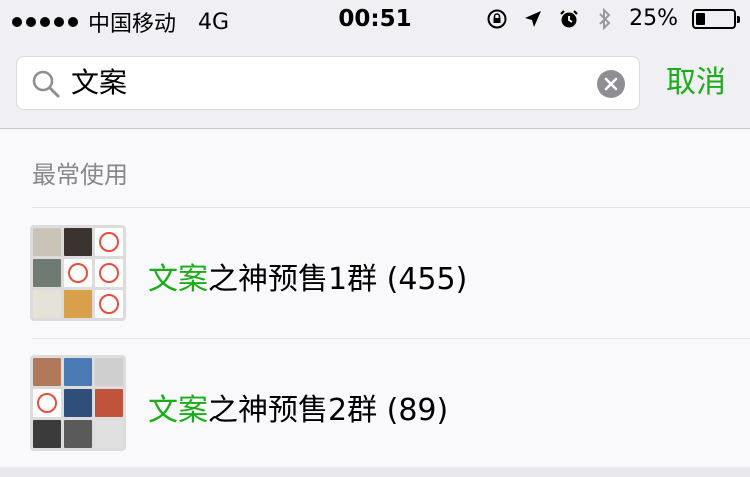 The image size is (750, 477). I want to click on search-input: 文案, so click(328, 83).